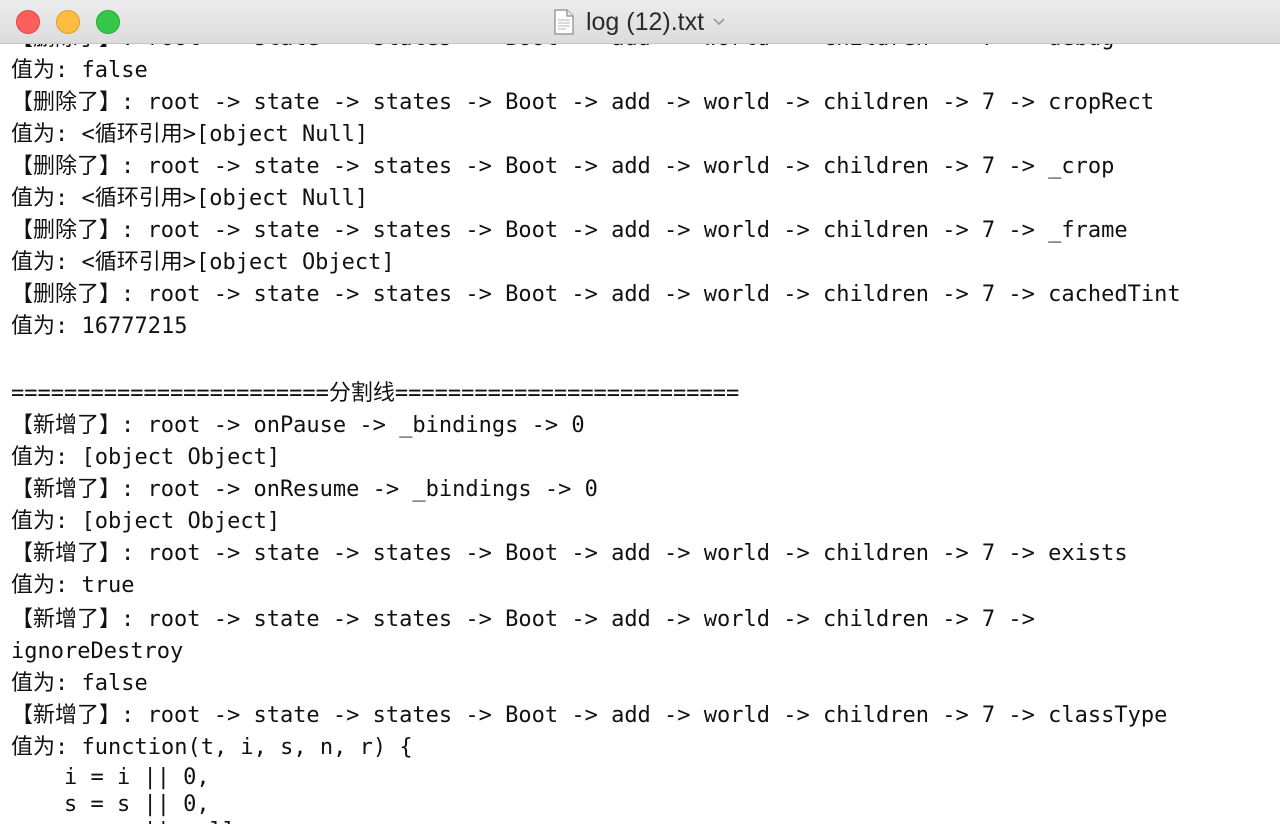 This screenshot has height=824, width=1280. Describe the element at coordinates (99, 326) in the screenshot. I see `text-line: 值为: 16777215` at that location.